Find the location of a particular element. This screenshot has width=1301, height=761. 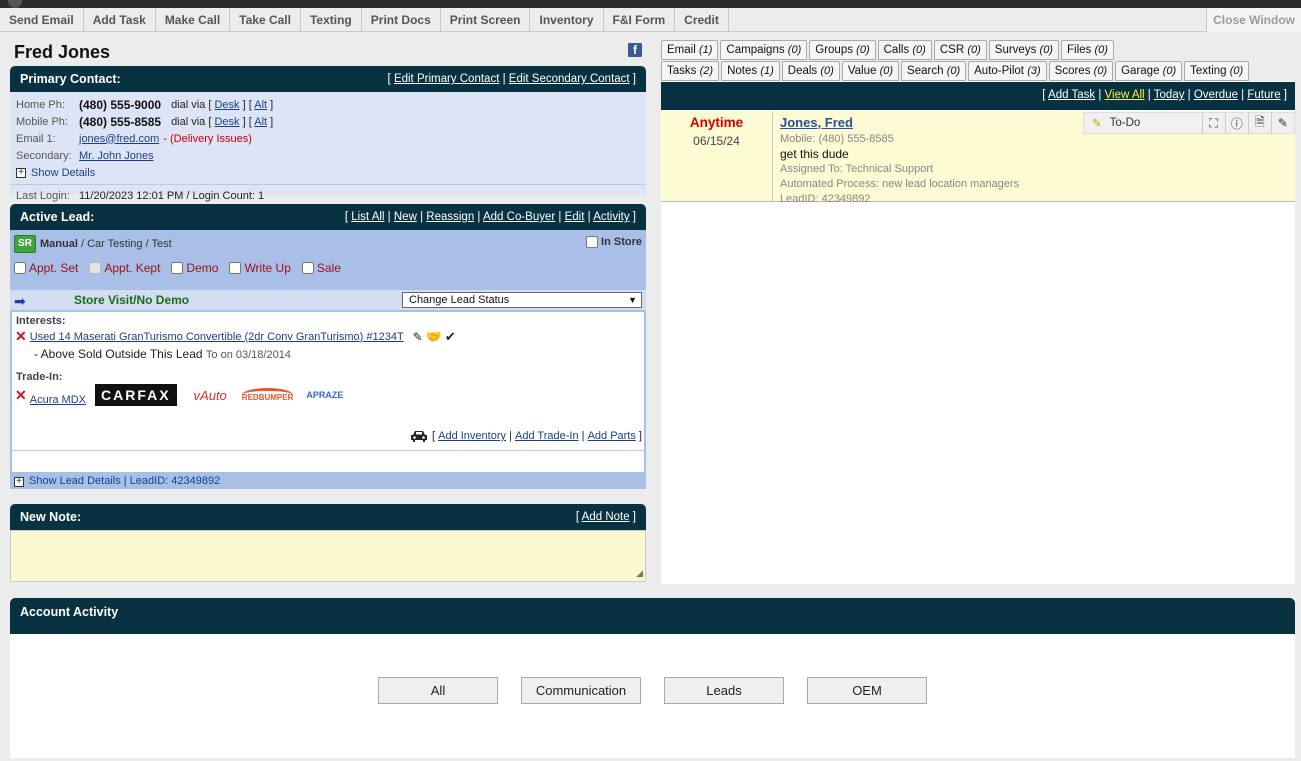

print-screen-button: Print Screen is located at coordinates (486, 20).